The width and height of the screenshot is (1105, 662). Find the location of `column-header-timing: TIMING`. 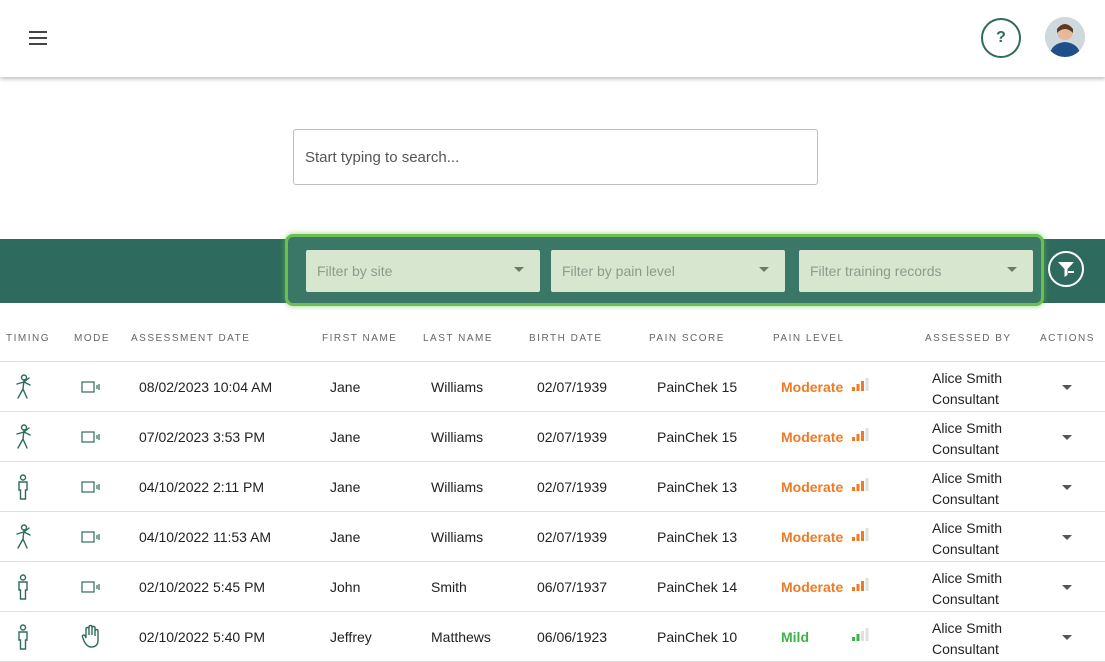

column-header-timing: TIMING is located at coordinates (28, 338).